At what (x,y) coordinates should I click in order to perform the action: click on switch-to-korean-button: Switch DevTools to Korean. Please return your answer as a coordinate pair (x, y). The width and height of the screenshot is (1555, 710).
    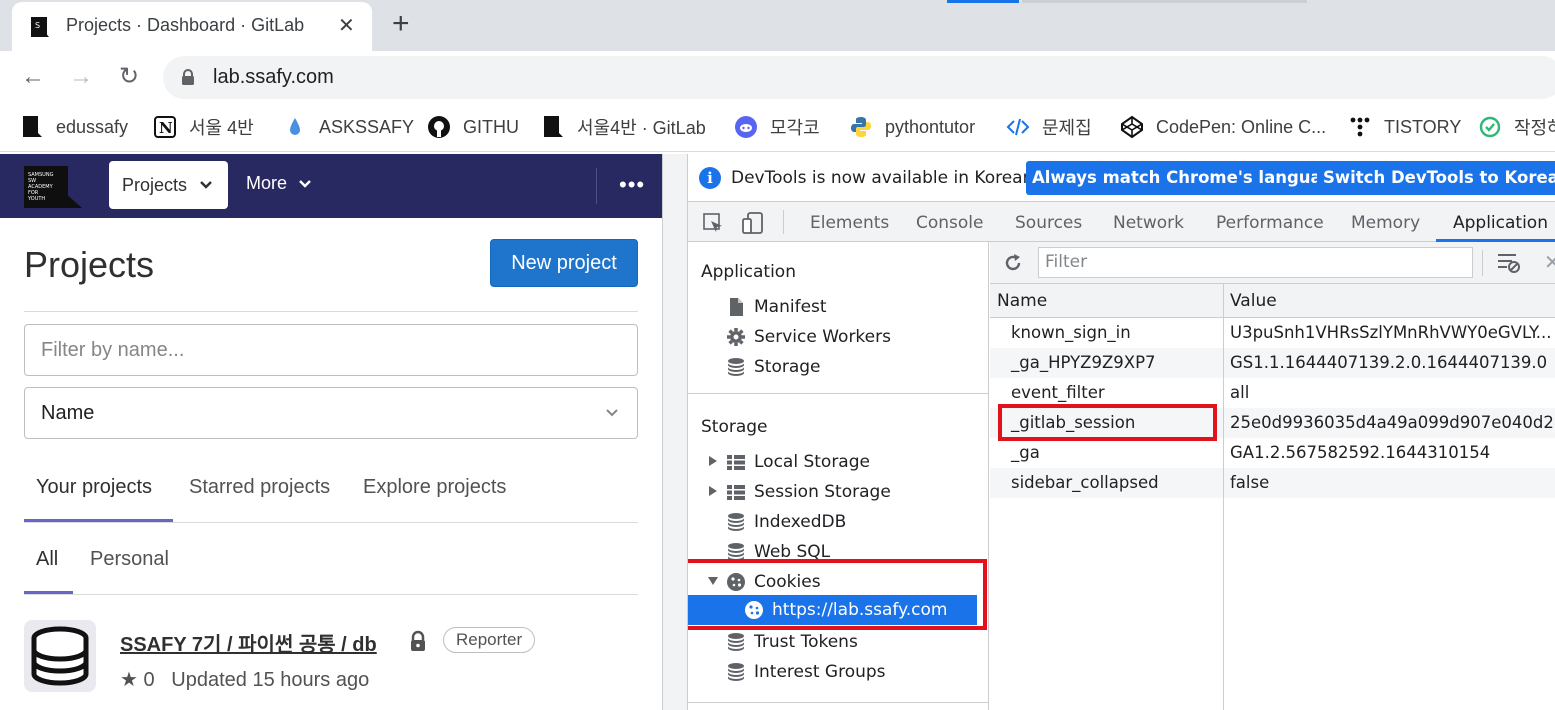
    Looking at the image, I should click on (1436, 178).